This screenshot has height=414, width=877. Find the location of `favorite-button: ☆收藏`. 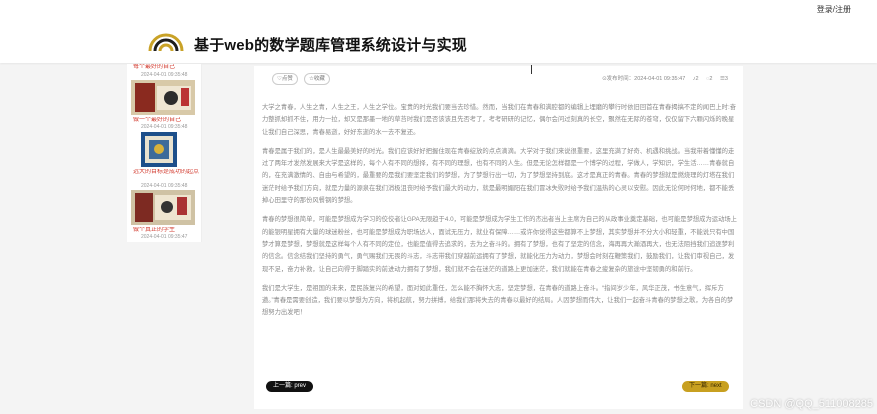

favorite-button: ☆收藏 is located at coordinates (317, 79).